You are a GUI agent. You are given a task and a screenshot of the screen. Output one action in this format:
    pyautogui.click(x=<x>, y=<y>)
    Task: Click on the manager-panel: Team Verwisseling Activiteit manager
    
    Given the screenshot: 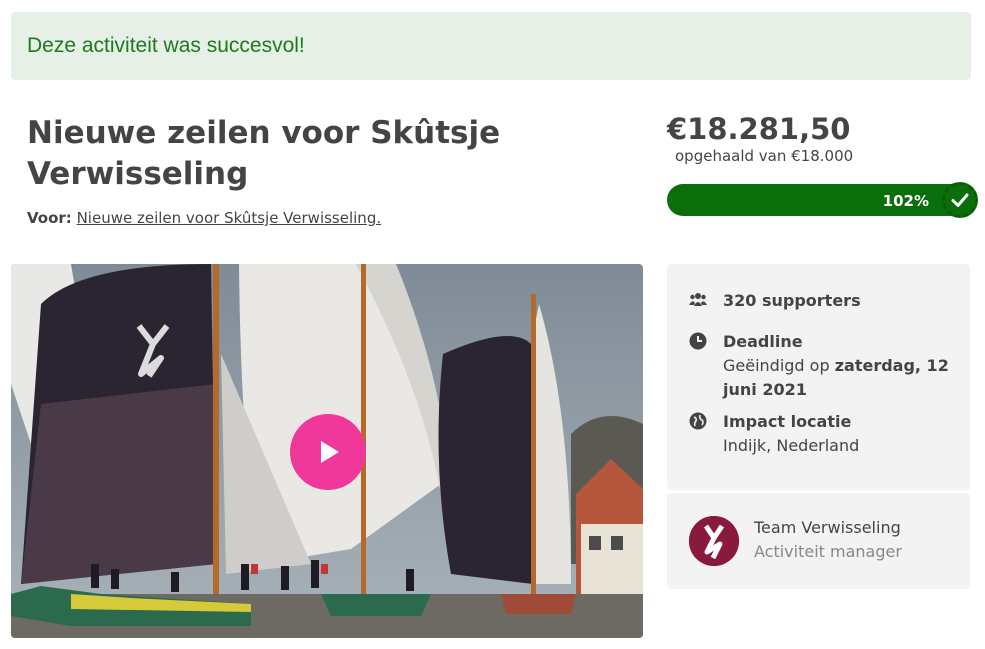 What is the action you would take?
    pyautogui.click(x=818, y=541)
    